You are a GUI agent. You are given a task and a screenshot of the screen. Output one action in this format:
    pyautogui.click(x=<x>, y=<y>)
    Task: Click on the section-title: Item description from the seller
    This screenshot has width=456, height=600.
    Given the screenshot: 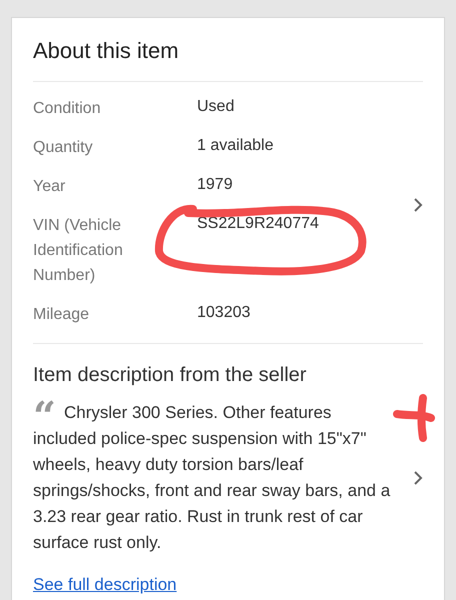 What is the action you would take?
    pyautogui.click(x=170, y=375)
    